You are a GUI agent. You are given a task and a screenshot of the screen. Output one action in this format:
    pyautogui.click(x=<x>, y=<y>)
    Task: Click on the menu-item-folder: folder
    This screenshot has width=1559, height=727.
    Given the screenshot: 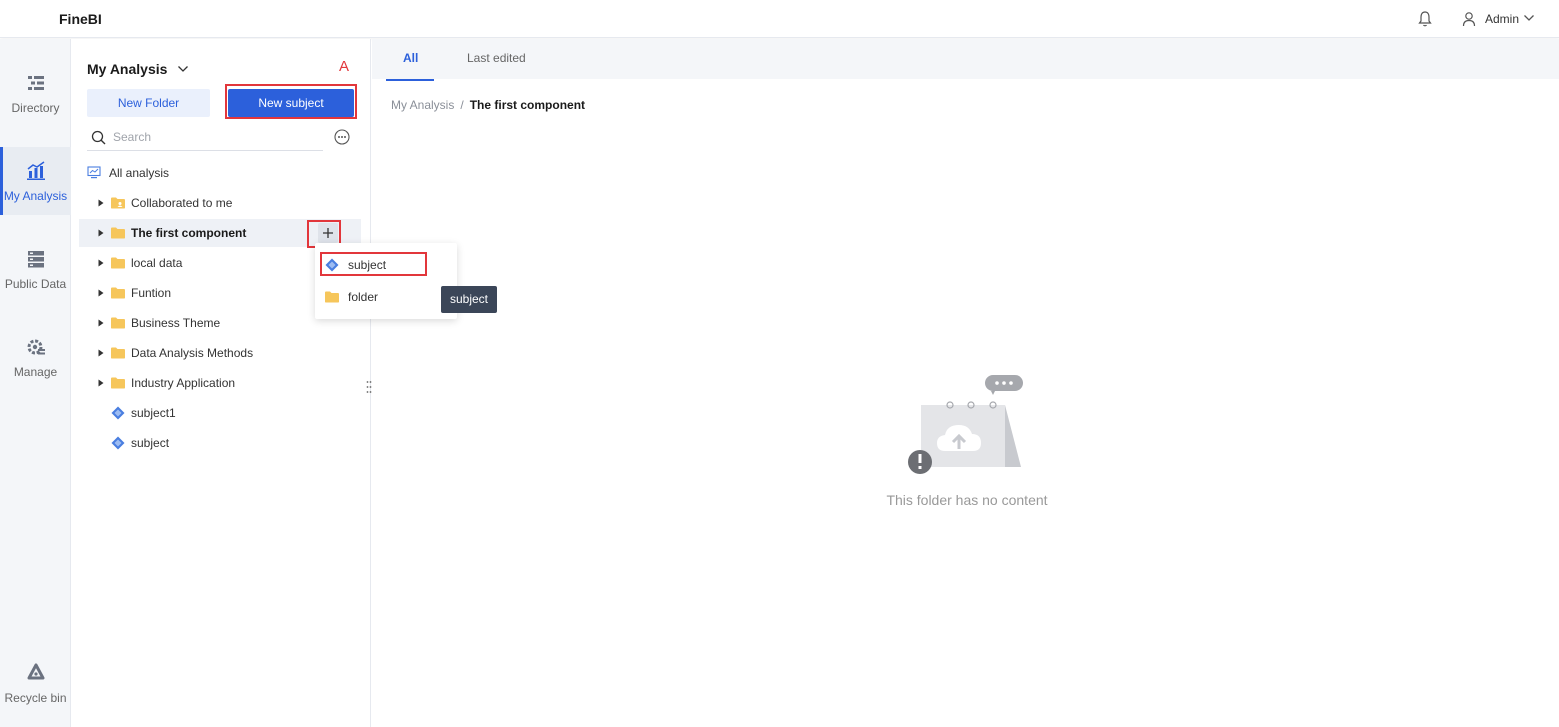 What is the action you would take?
    pyautogui.click(x=386, y=297)
    